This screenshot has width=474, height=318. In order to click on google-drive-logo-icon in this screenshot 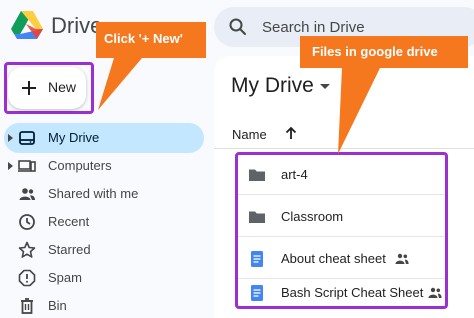, I will do `click(27, 25)`.